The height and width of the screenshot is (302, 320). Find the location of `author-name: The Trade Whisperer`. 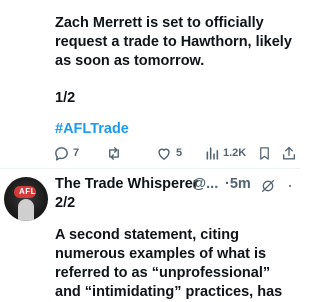

author-name: The Trade Whisperer is located at coordinates (126, 184).